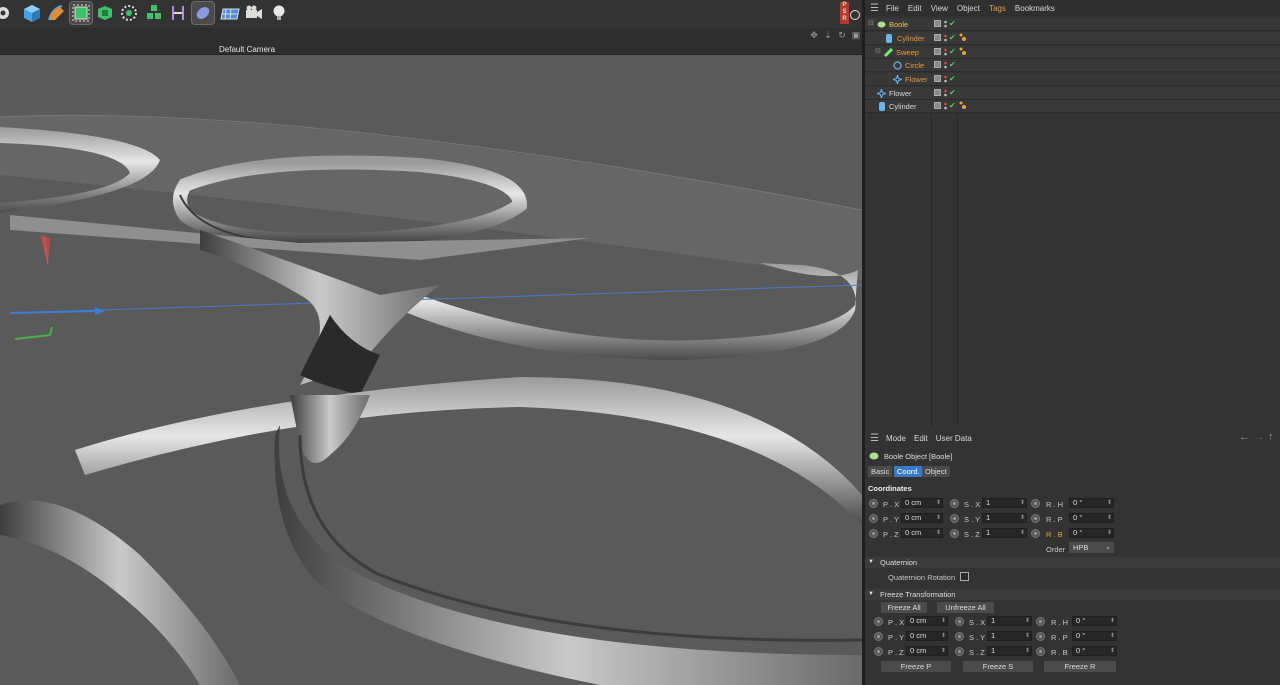 The height and width of the screenshot is (685, 1280). What do you see at coordinates (1072, 65) in the screenshot?
I see `object-row-circle: Circle` at bounding box center [1072, 65].